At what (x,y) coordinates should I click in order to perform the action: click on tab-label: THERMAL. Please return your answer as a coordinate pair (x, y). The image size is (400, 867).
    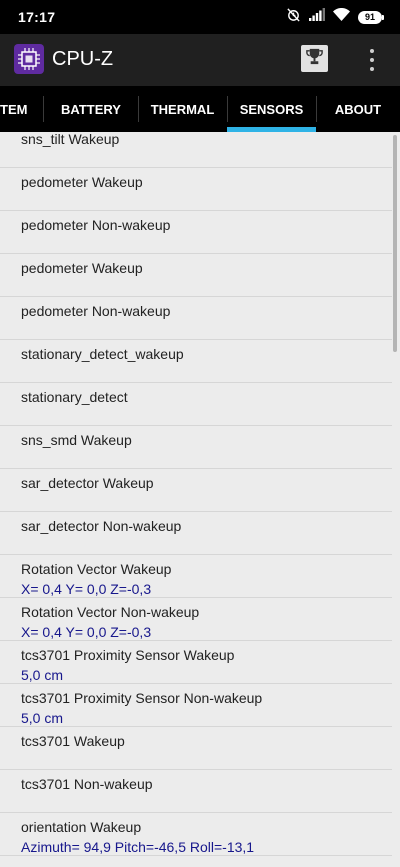
    Looking at the image, I should click on (182, 109).